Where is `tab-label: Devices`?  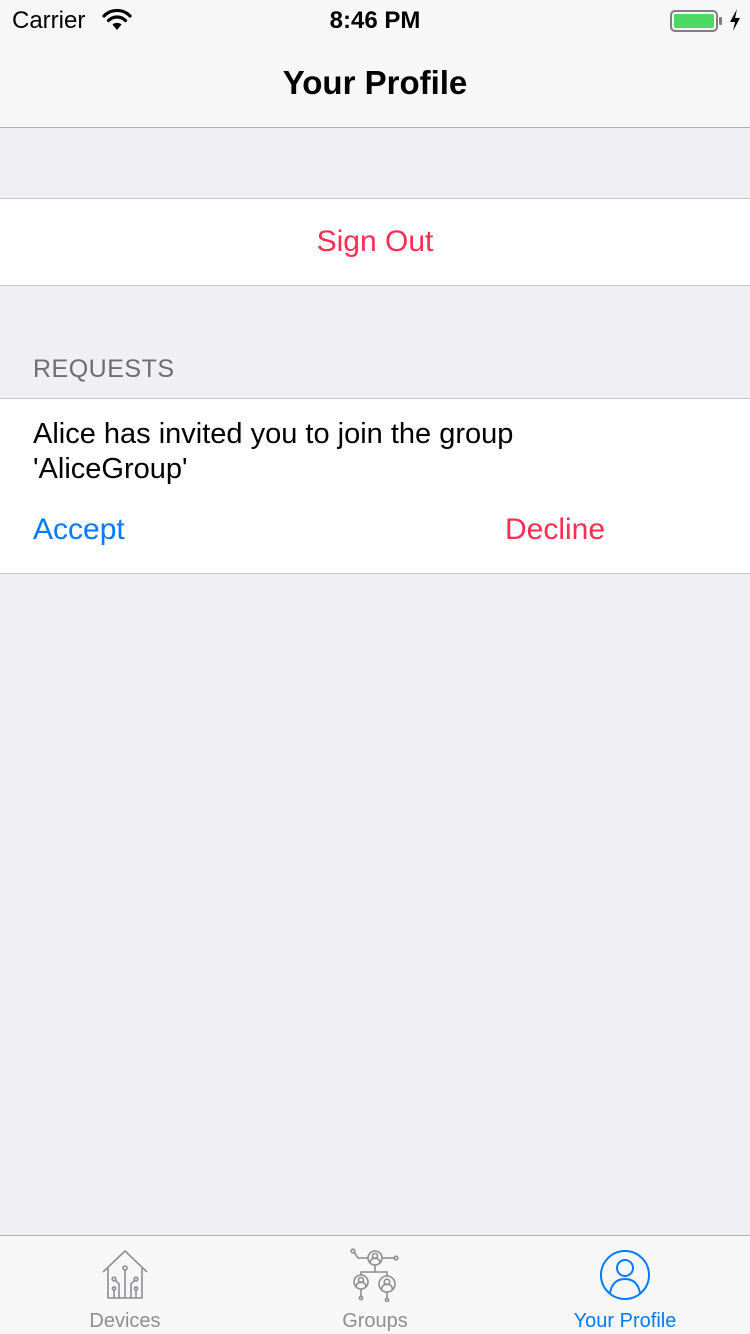
tab-label: Devices is located at coordinates (125, 1321).